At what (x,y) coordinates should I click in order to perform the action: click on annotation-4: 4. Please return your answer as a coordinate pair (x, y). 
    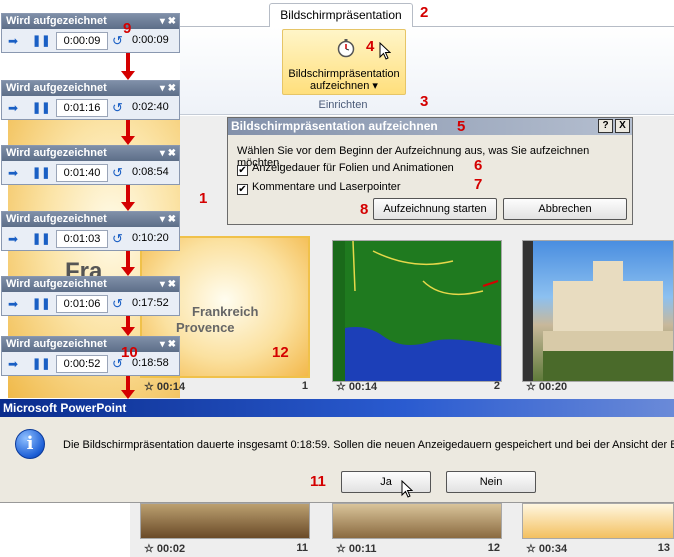
    Looking at the image, I should click on (370, 46).